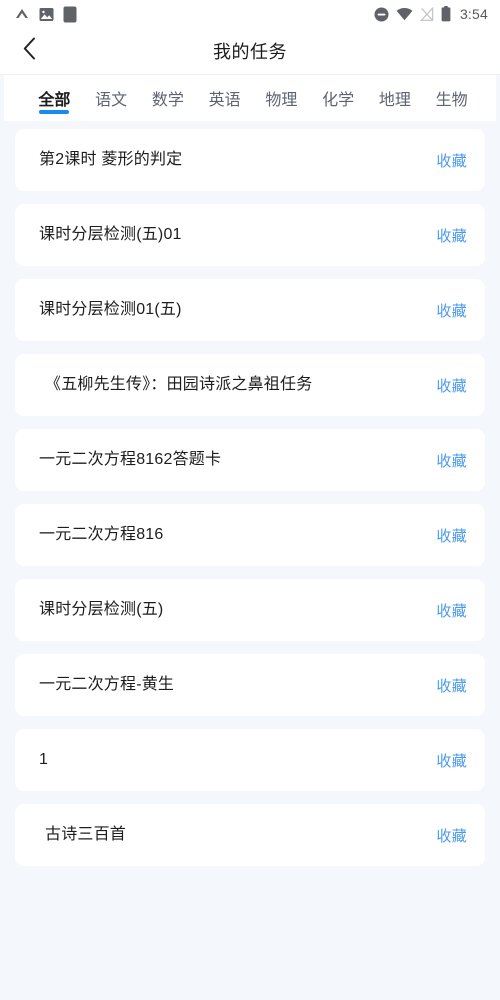  I want to click on task-list-item: 第2课时 菱形的判定 收藏, so click(250, 160).